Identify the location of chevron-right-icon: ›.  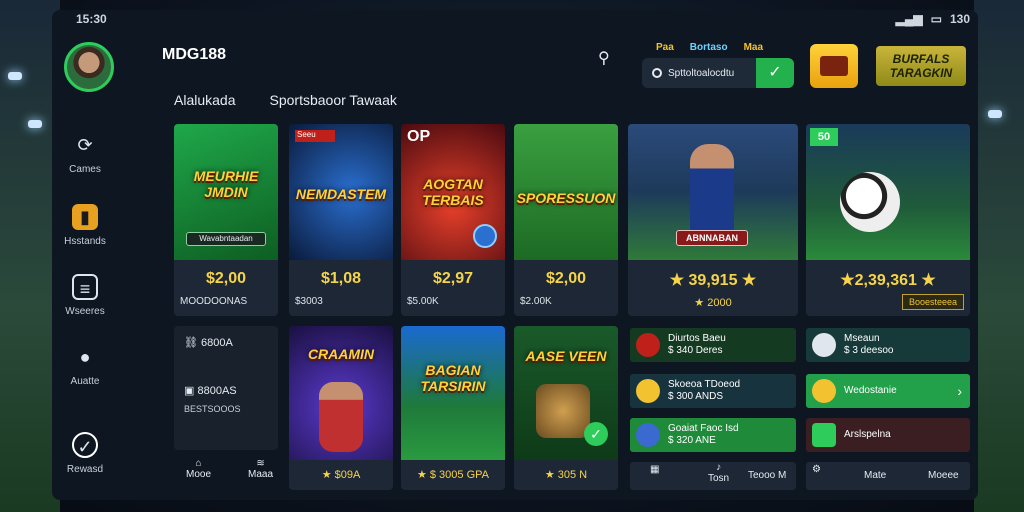
(959, 391).